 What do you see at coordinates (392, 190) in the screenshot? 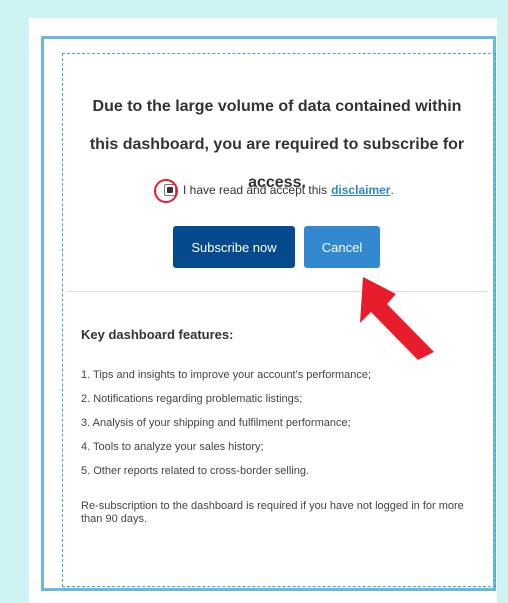
I see `acceptance-suffix: .` at bounding box center [392, 190].